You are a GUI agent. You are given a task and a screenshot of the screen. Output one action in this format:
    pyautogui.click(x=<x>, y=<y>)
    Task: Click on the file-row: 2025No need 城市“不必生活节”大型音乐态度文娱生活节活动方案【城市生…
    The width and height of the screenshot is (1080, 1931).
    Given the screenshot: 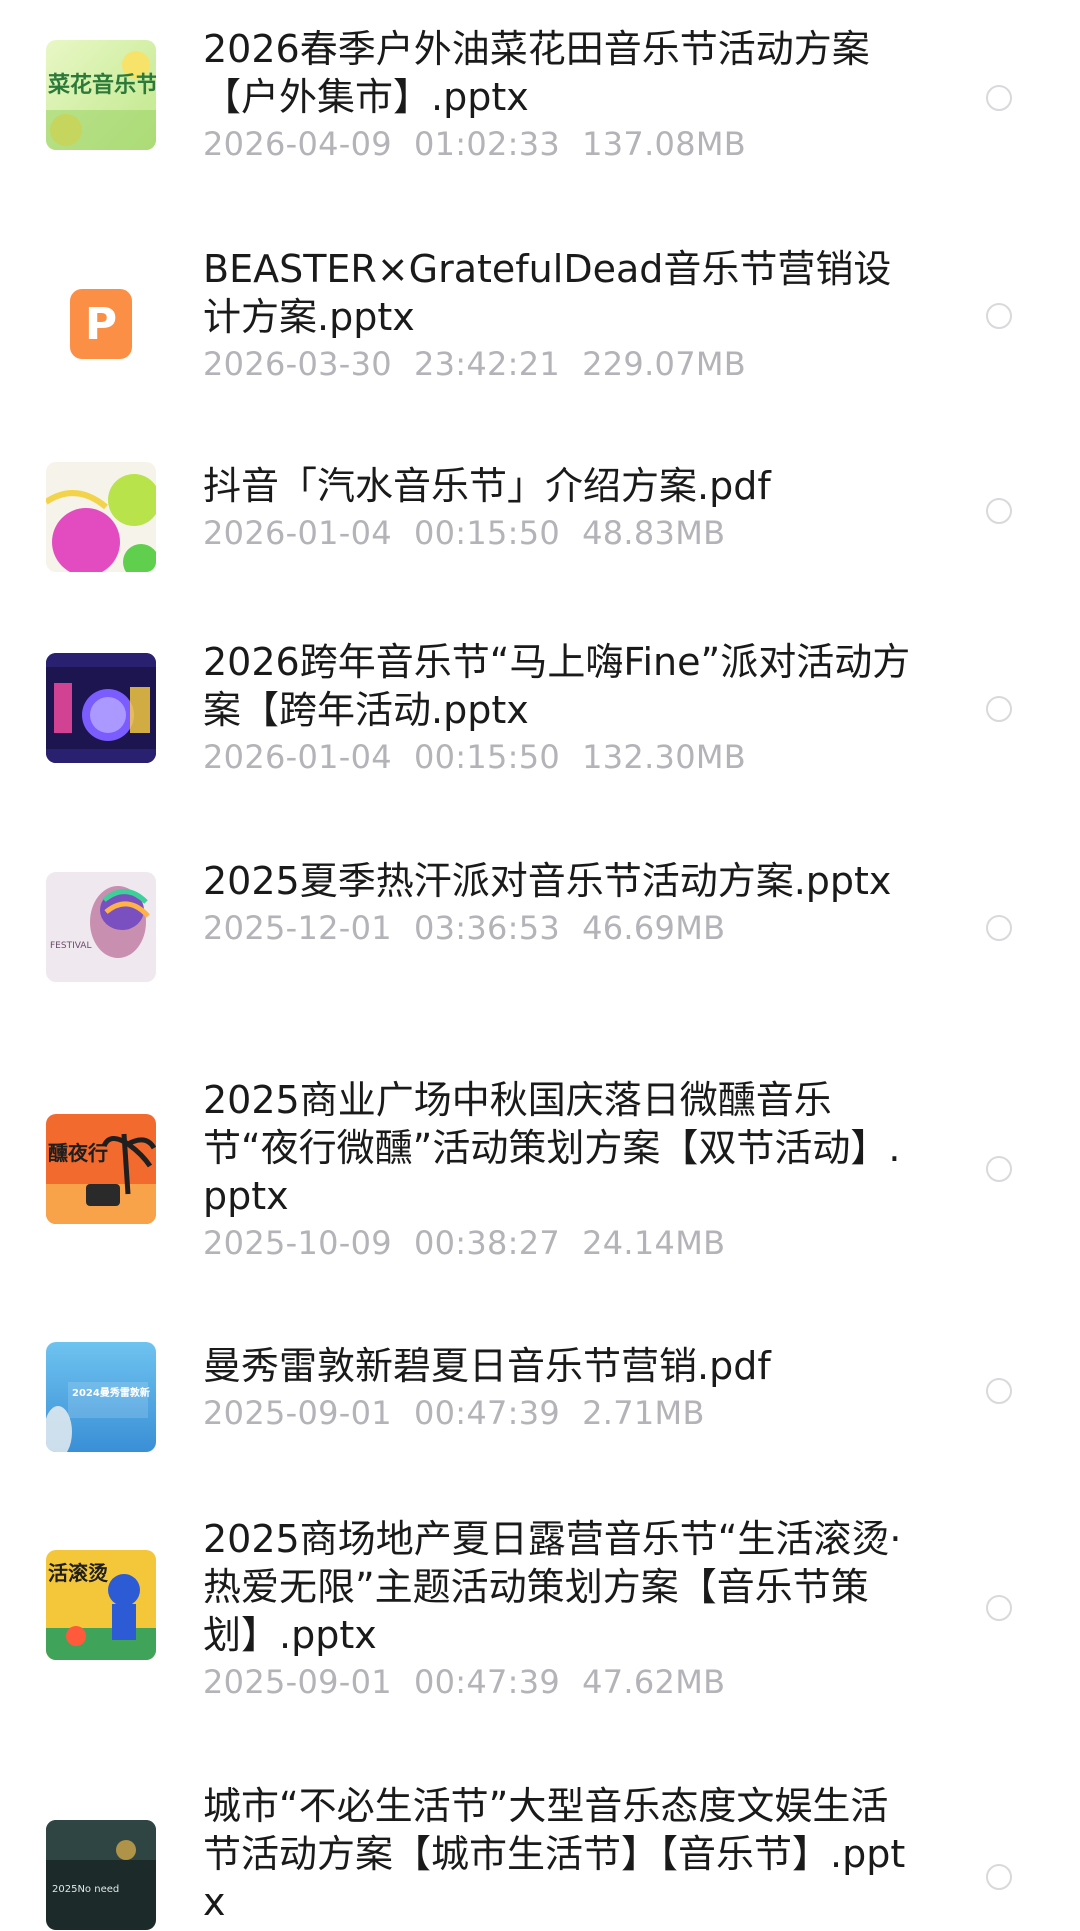 What is the action you would take?
    pyautogui.click(x=540, y=1856)
    